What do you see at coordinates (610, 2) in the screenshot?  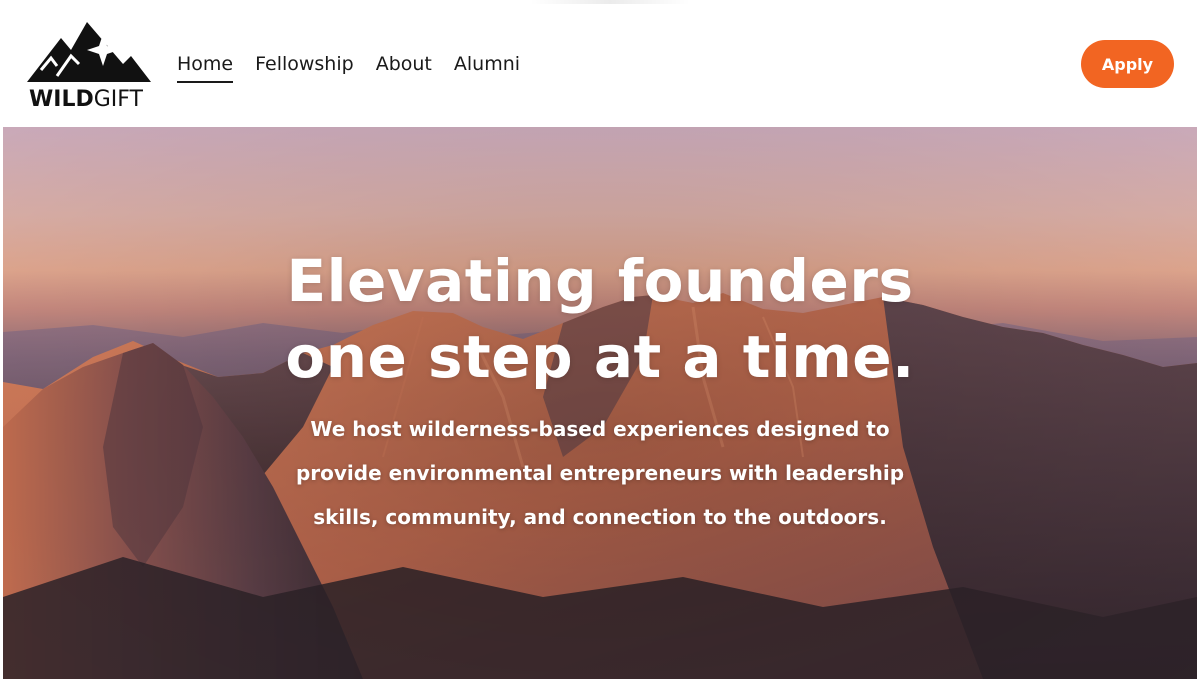 I see `header-divider` at bounding box center [610, 2].